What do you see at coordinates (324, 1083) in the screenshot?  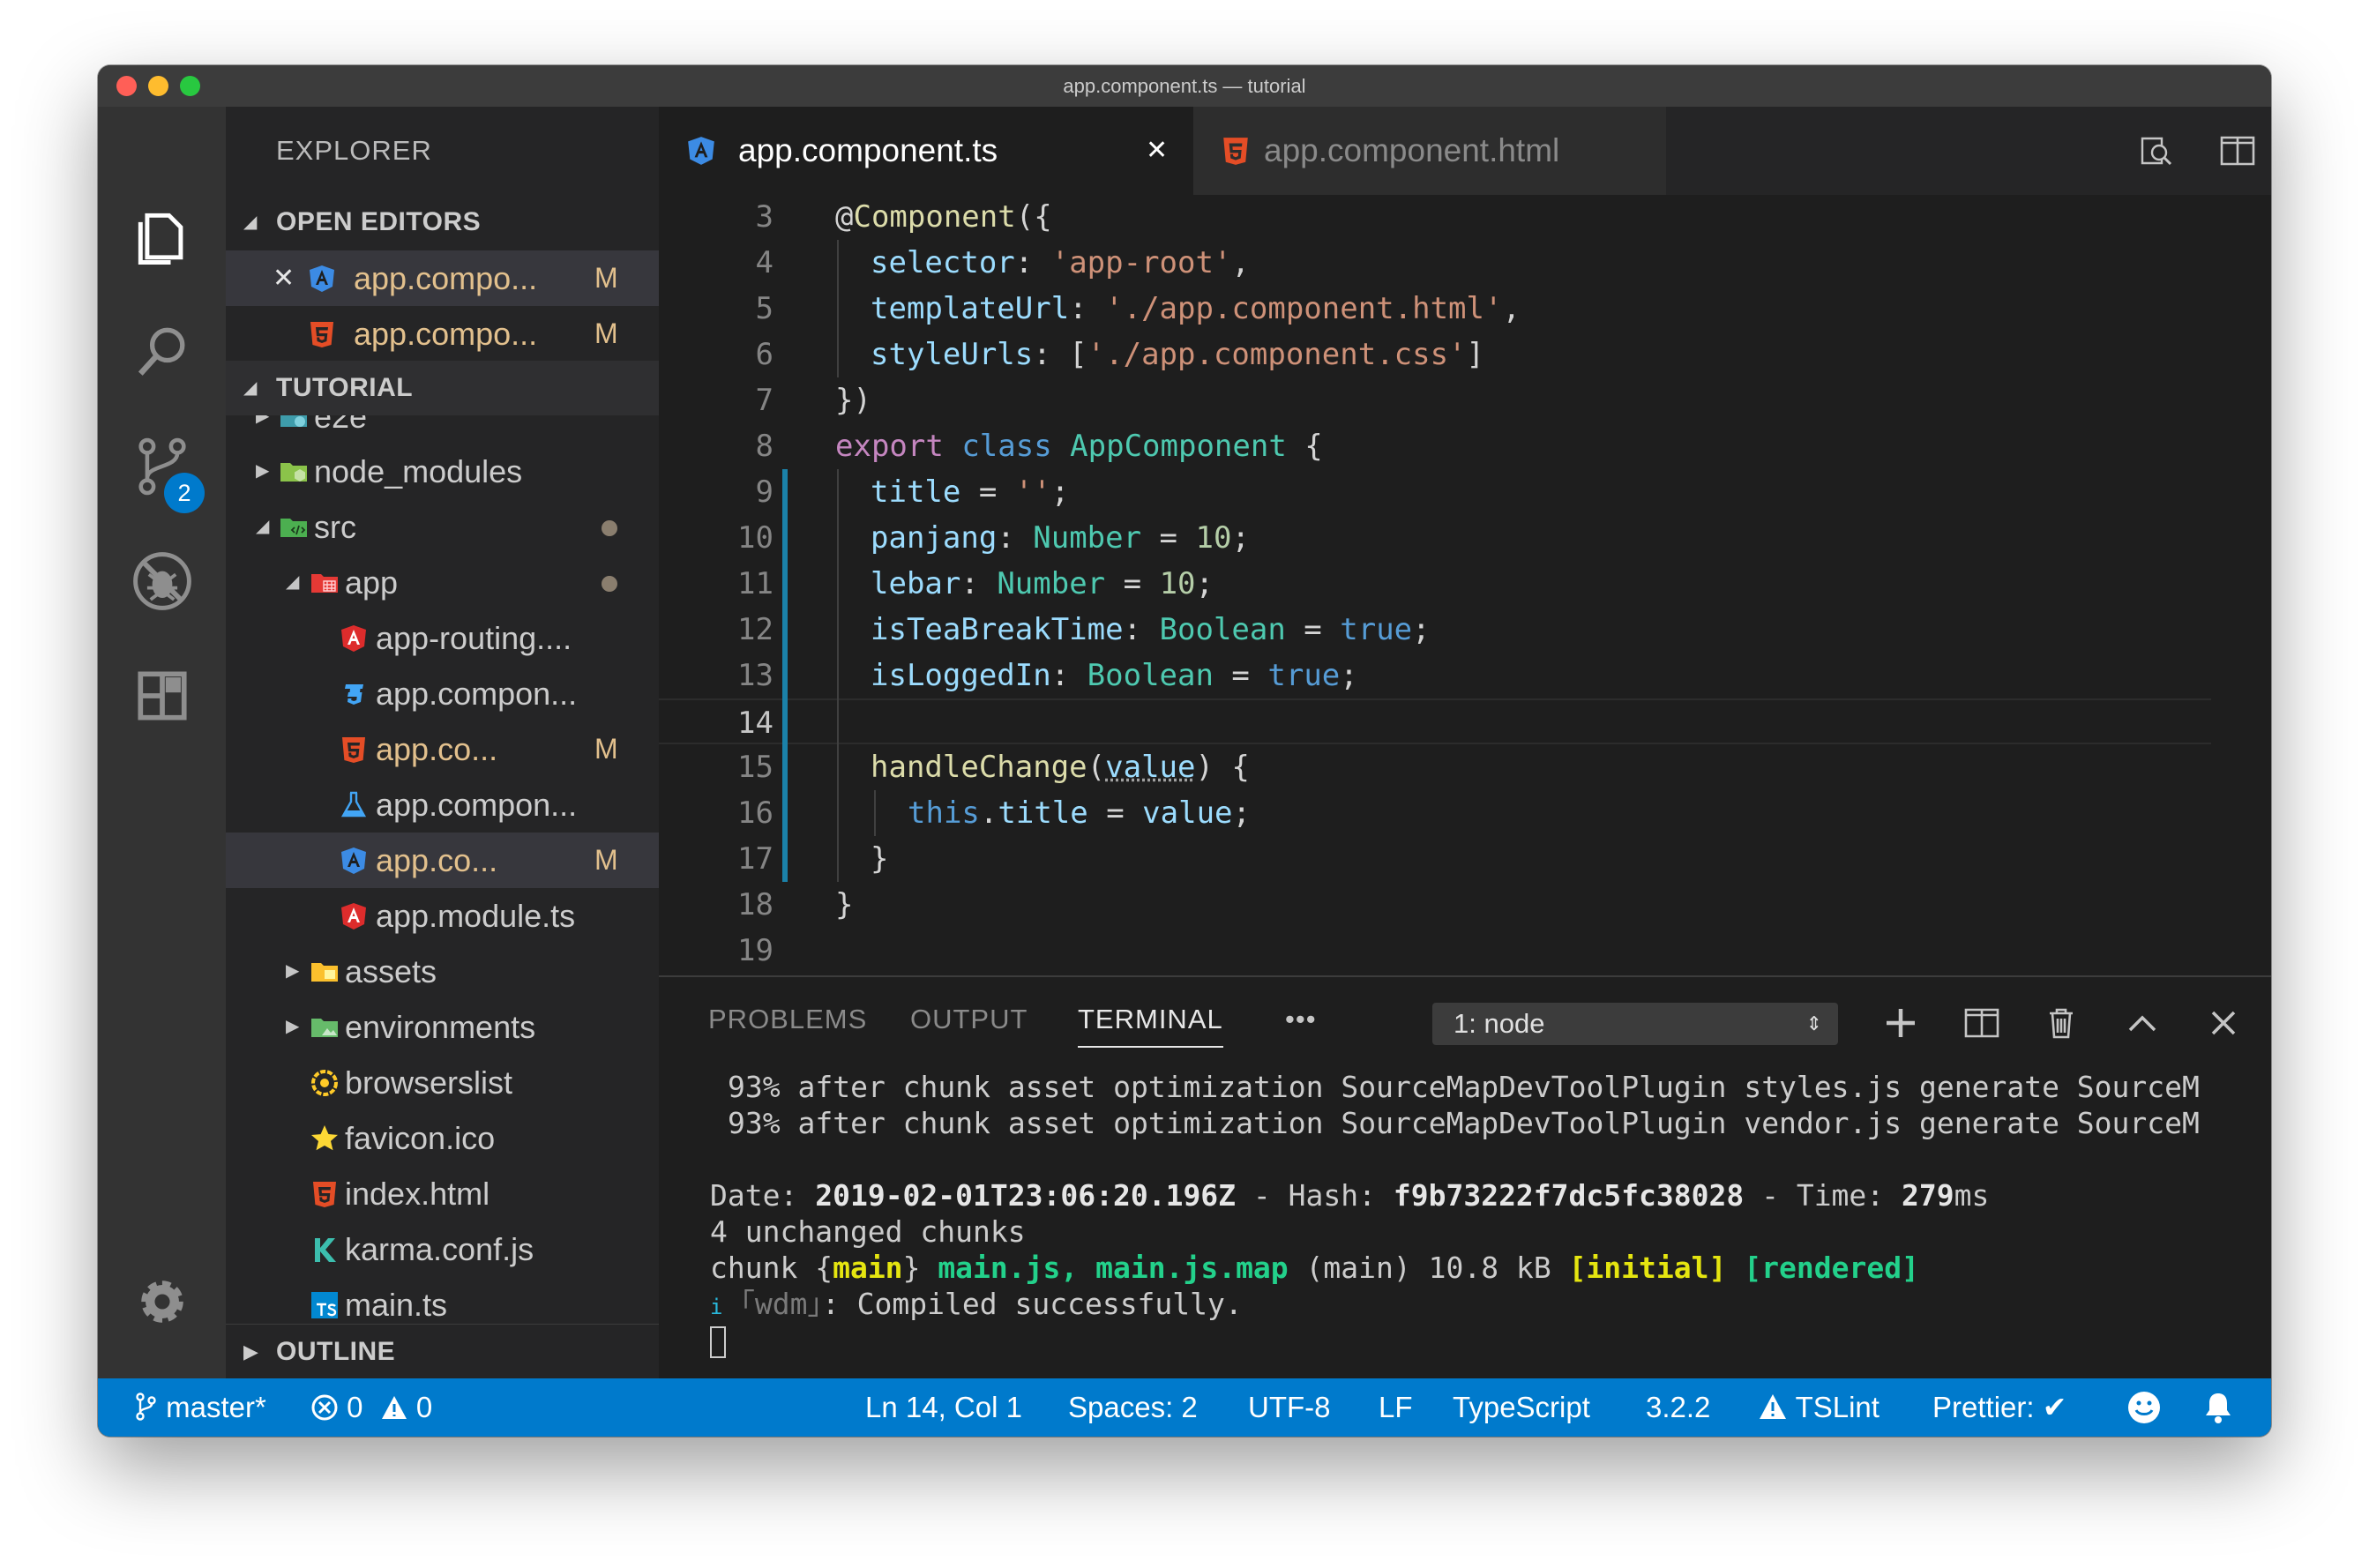 I see `browserslist-icon` at bounding box center [324, 1083].